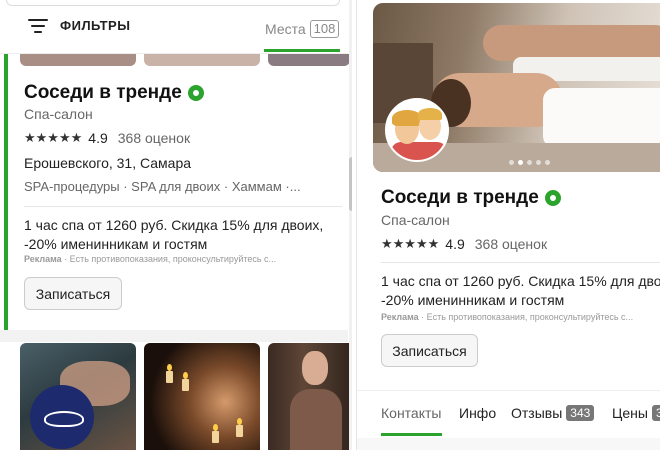  I want to click on photo-pagination, so click(529, 162).